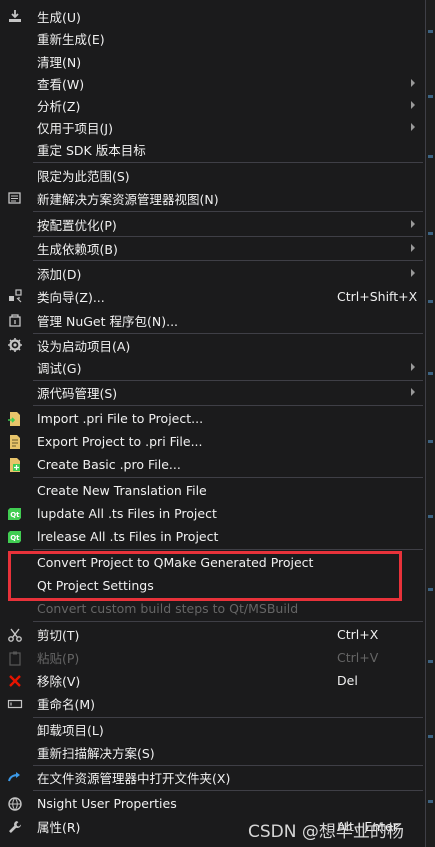 Image resolution: width=435 pixels, height=847 pixels. Describe the element at coordinates (15, 704) in the screenshot. I see `rename-icon` at that location.